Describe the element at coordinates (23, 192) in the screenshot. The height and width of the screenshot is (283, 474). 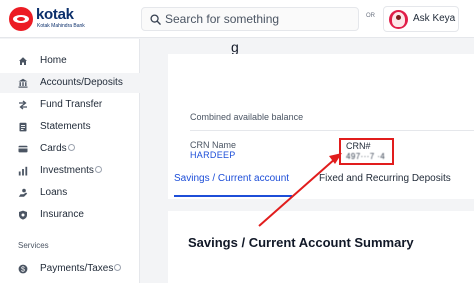
I see `loan-icon` at that location.